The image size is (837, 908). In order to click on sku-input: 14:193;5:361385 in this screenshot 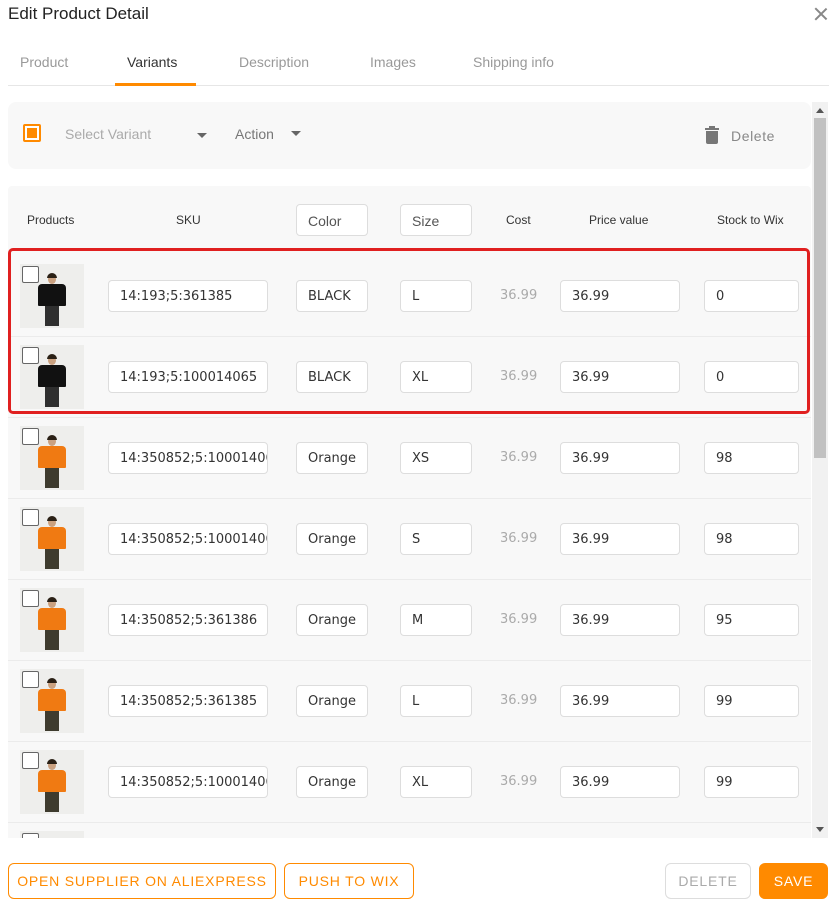, I will do `click(188, 296)`.